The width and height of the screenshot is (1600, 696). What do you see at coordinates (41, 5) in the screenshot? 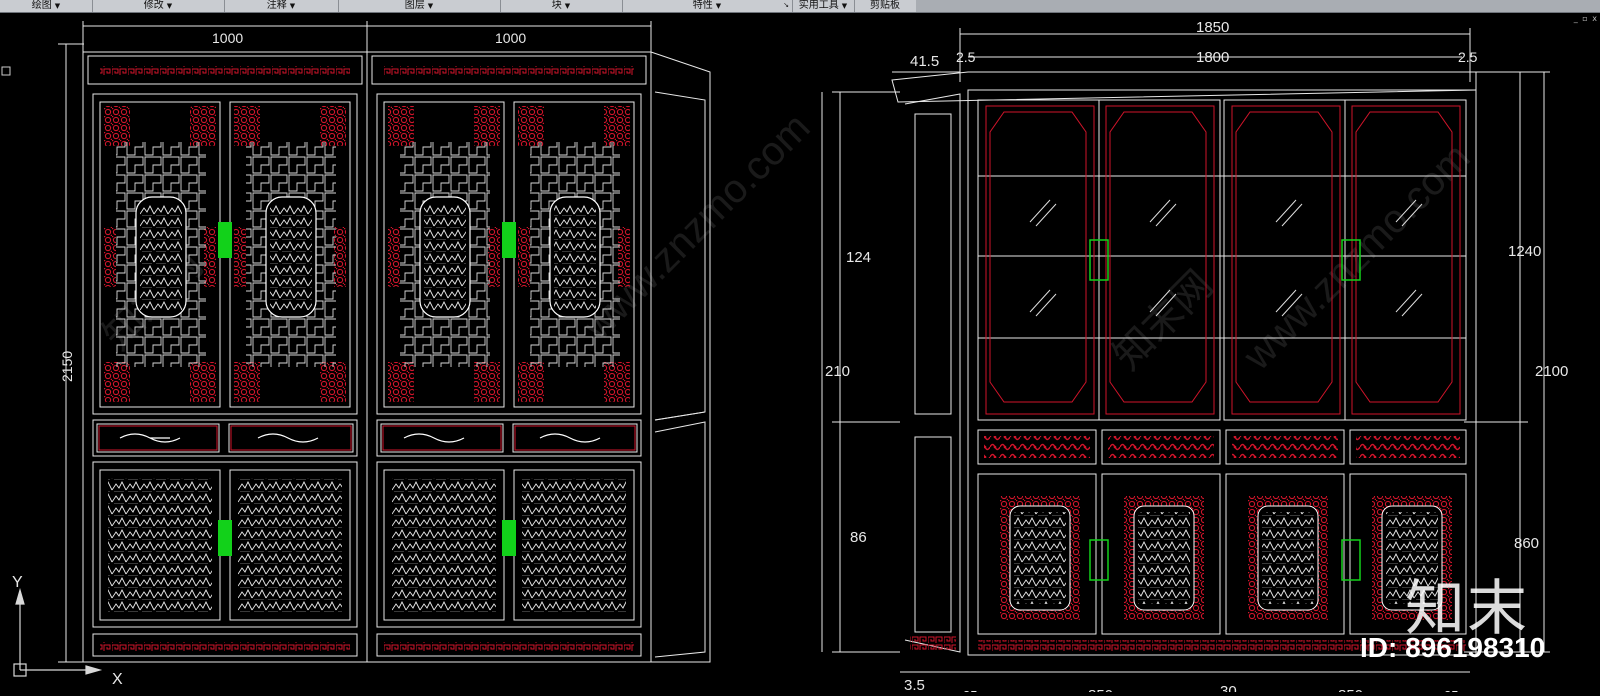
I see `ribbon-group-label: 绘图` at bounding box center [41, 5].